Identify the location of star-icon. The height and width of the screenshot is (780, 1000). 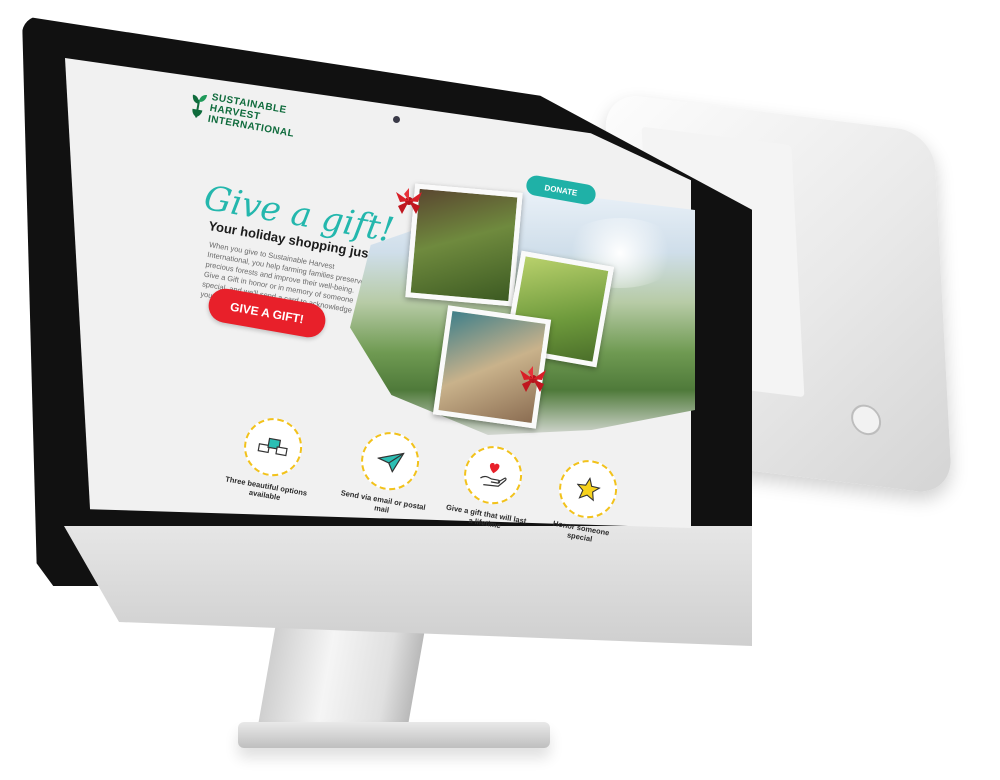
(588, 489).